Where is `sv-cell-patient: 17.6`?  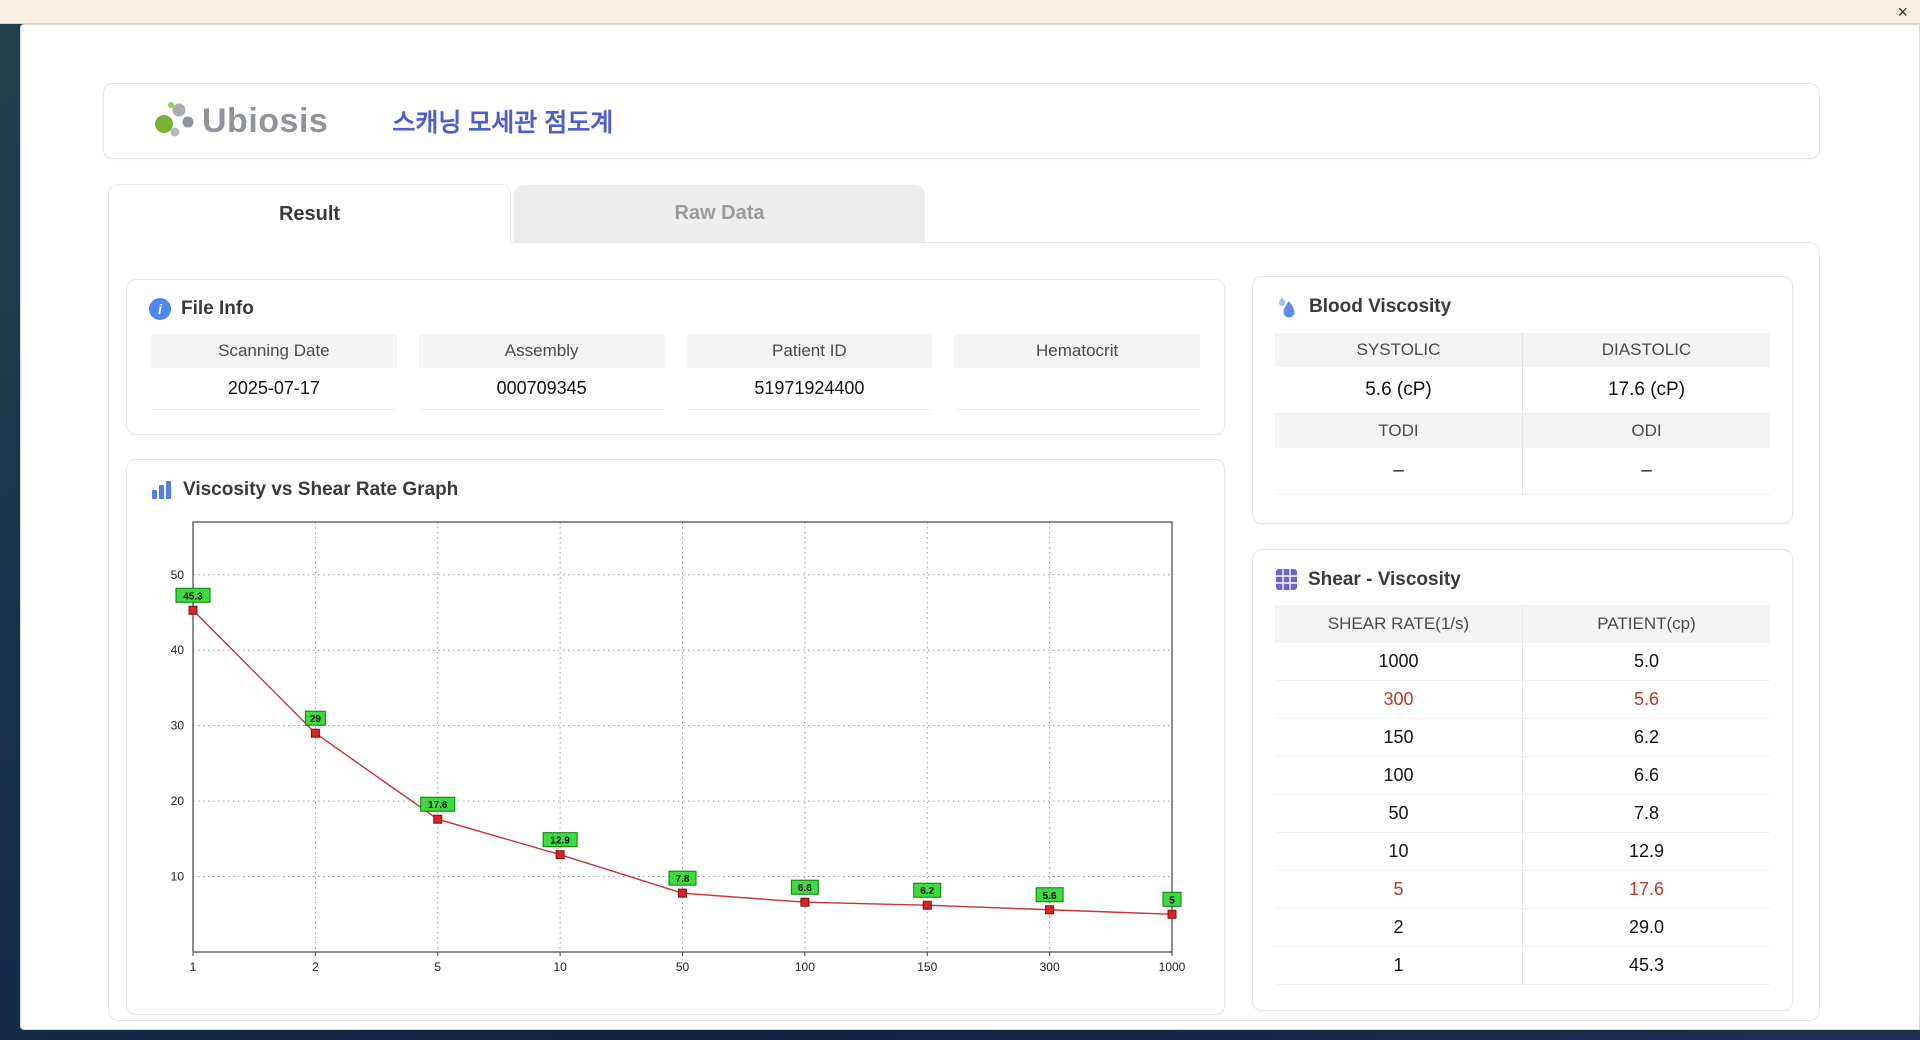
sv-cell-patient: 17.6 is located at coordinates (1646, 889).